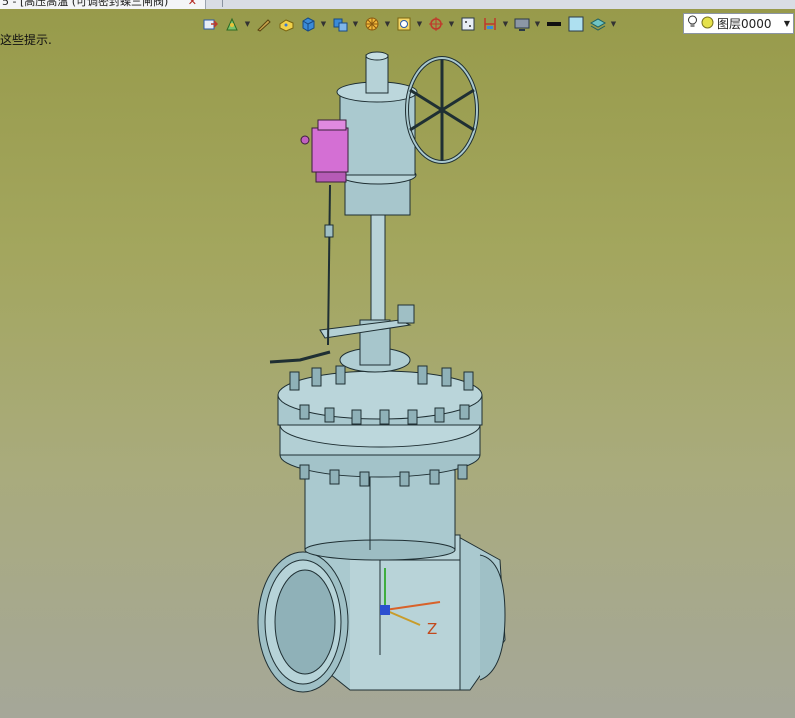 This screenshot has width=795, height=718. Describe the element at coordinates (432, 629) in the screenshot. I see `z-axis-label: Z` at that location.